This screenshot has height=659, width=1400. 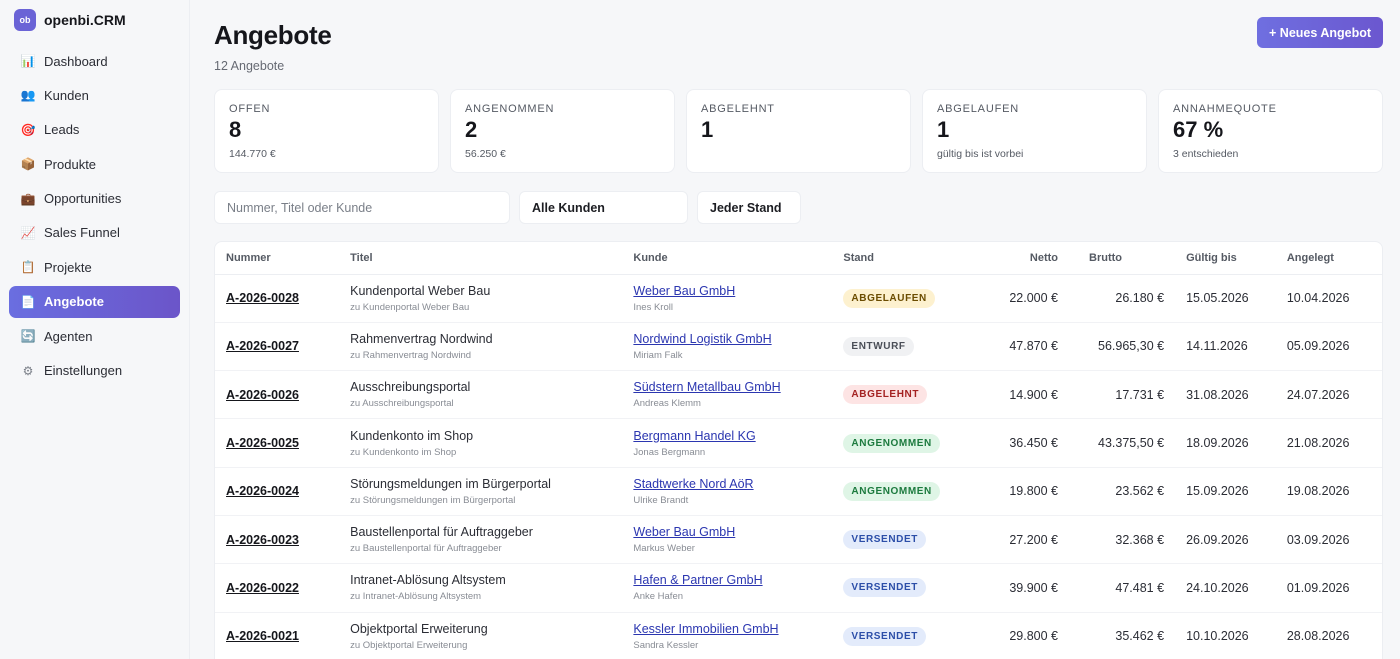 What do you see at coordinates (94, 371) in the screenshot?
I see `sidebar-item-einstellungen: ⚙ Einstellungen` at bounding box center [94, 371].